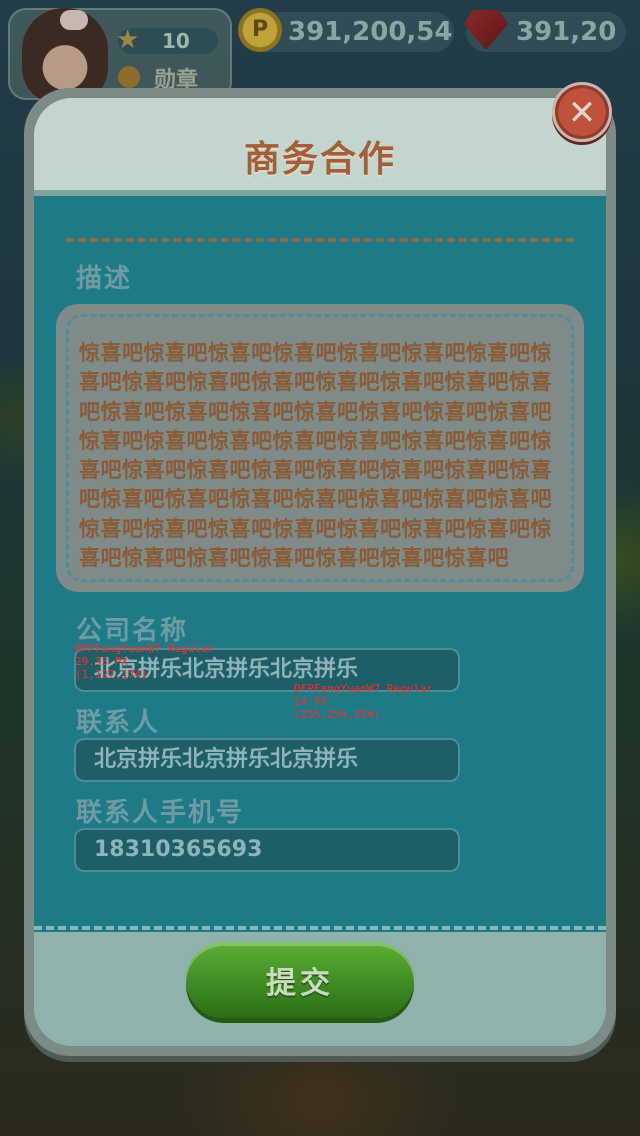  I want to click on contact-input: 北京拼乐北京拼乐北京拼乐, so click(267, 760).